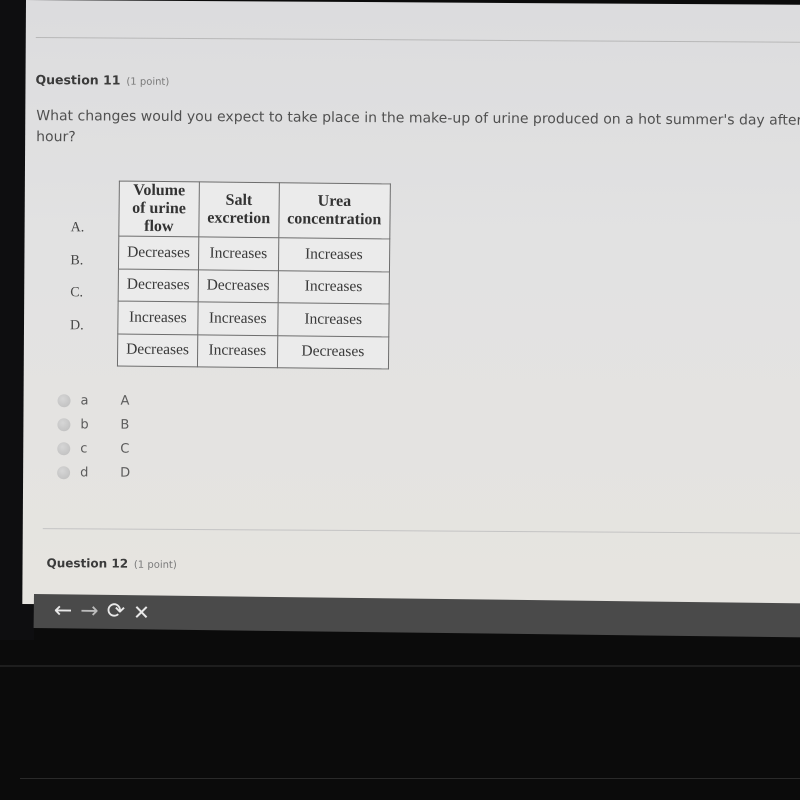 This screenshot has width=800, height=800. I want to click on answer-option-d: d D, so click(93, 472).